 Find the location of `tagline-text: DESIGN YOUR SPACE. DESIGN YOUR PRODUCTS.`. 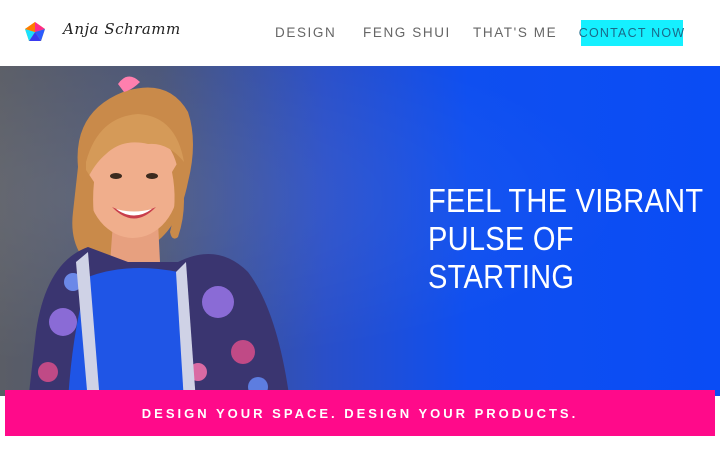

tagline-text: DESIGN YOUR SPACE. DESIGN YOUR PRODUCTS. is located at coordinates (360, 413).